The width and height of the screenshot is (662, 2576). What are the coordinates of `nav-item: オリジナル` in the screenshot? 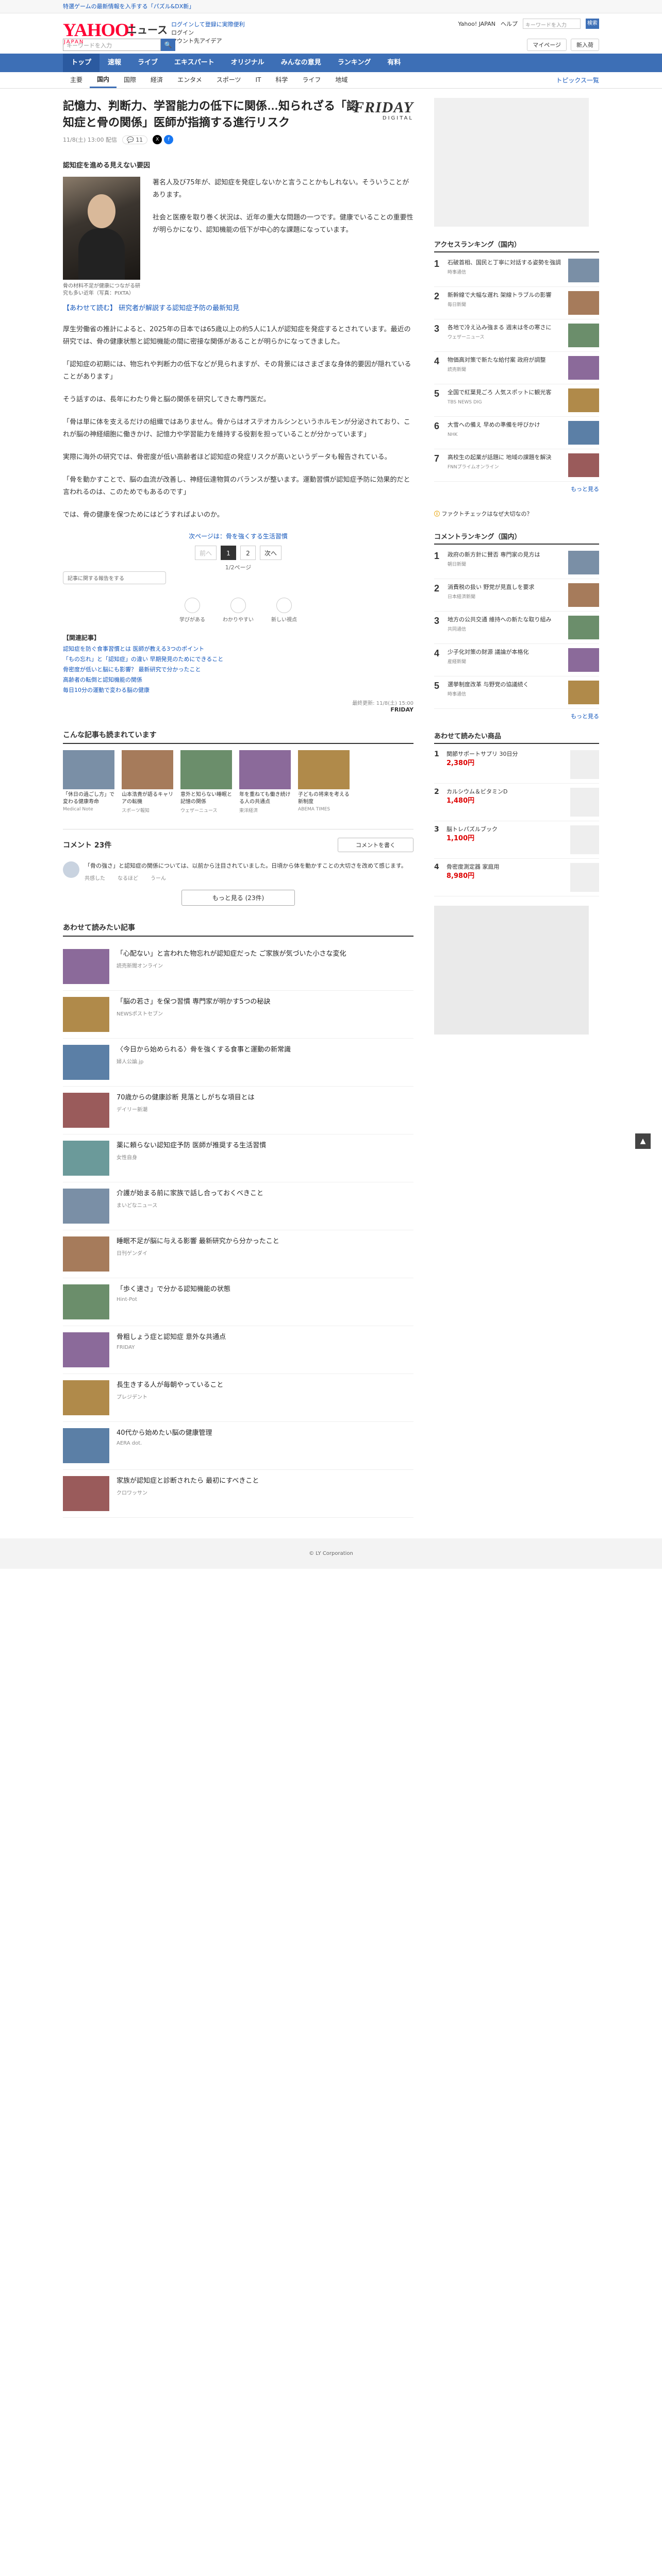 It's located at (248, 63).